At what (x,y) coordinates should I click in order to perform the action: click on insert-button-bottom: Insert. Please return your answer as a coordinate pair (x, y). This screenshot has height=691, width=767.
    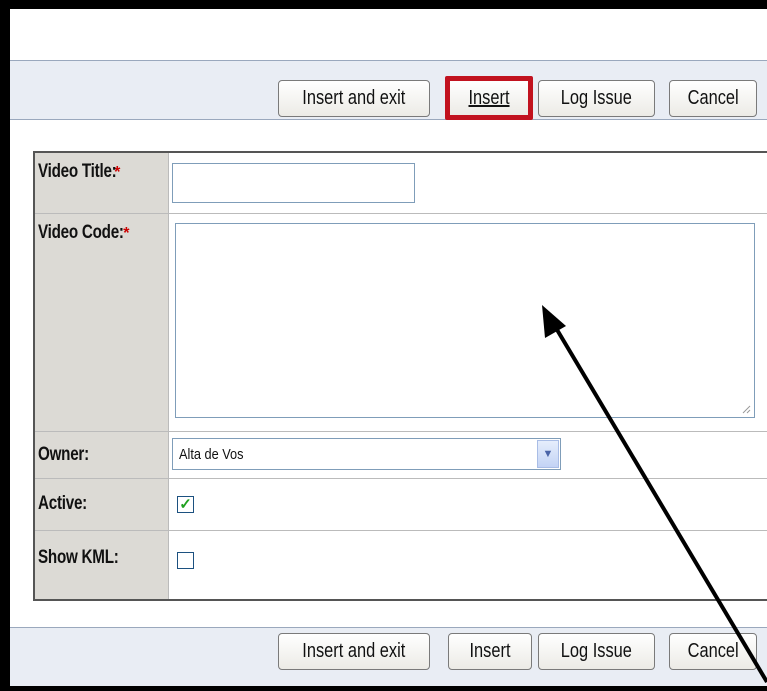
    Looking at the image, I should click on (490, 651).